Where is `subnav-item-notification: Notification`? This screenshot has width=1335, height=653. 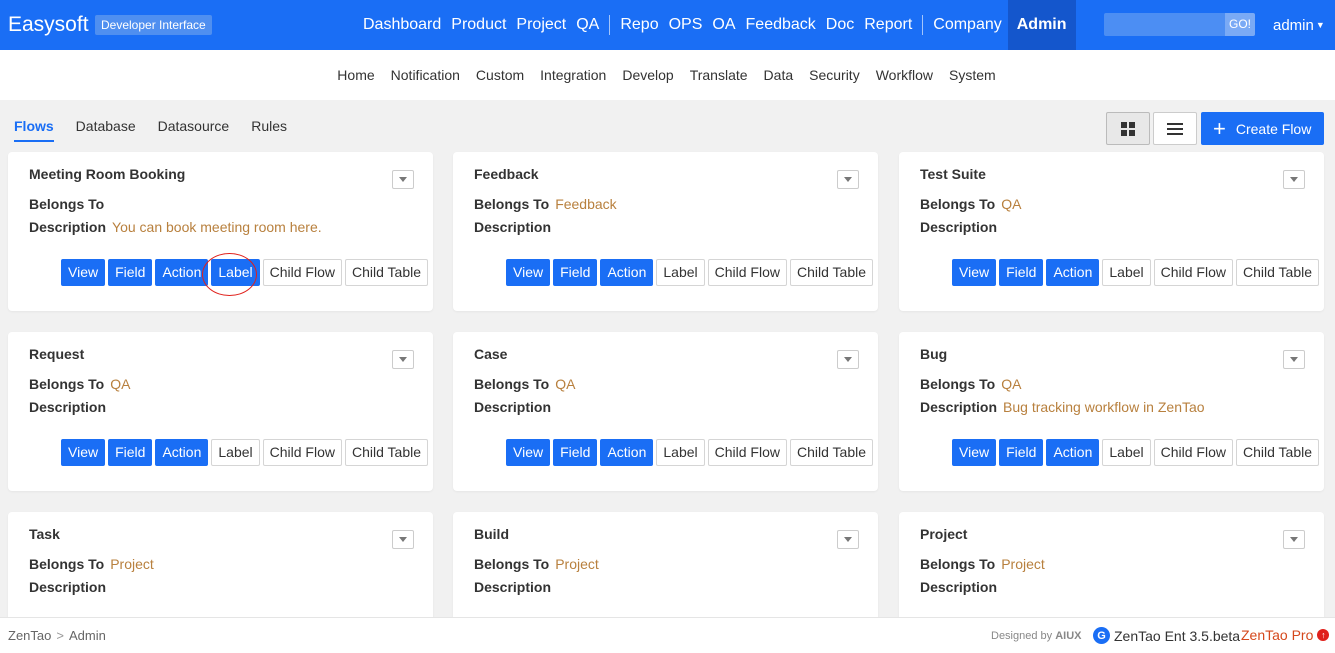 subnav-item-notification: Notification is located at coordinates (425, 75).